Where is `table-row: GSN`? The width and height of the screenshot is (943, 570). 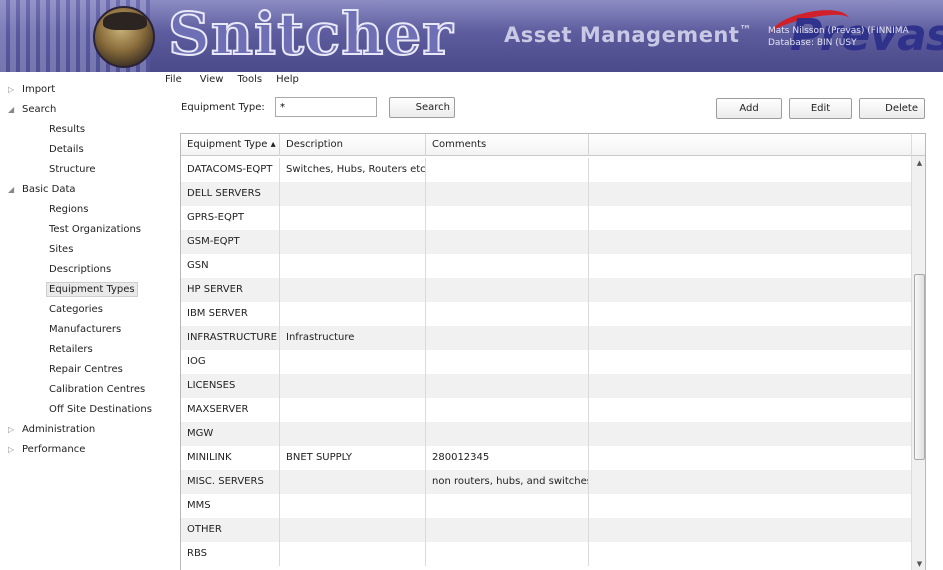 table-row: GSN is located at coordinates (546, 266).